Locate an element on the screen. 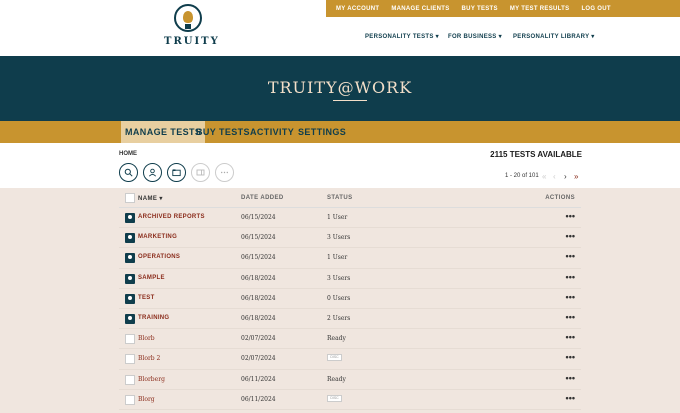 The image size is (680, 413). row-name-link: ARCHIVED REPORTS is located at coordinates (171, 217).